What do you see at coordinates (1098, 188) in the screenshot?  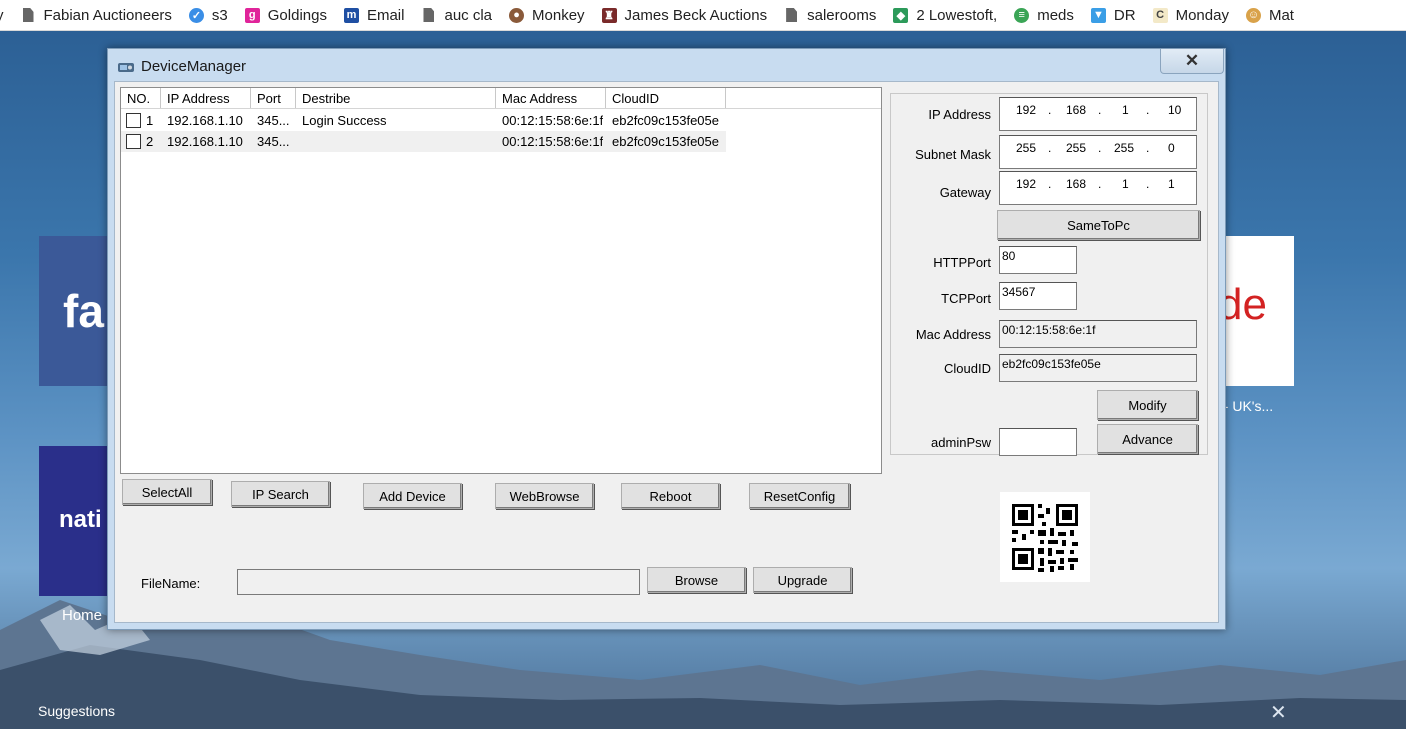 I see `gateway-field: 192 . 168 . 1 . 1` at bounding box center [1098, 188].